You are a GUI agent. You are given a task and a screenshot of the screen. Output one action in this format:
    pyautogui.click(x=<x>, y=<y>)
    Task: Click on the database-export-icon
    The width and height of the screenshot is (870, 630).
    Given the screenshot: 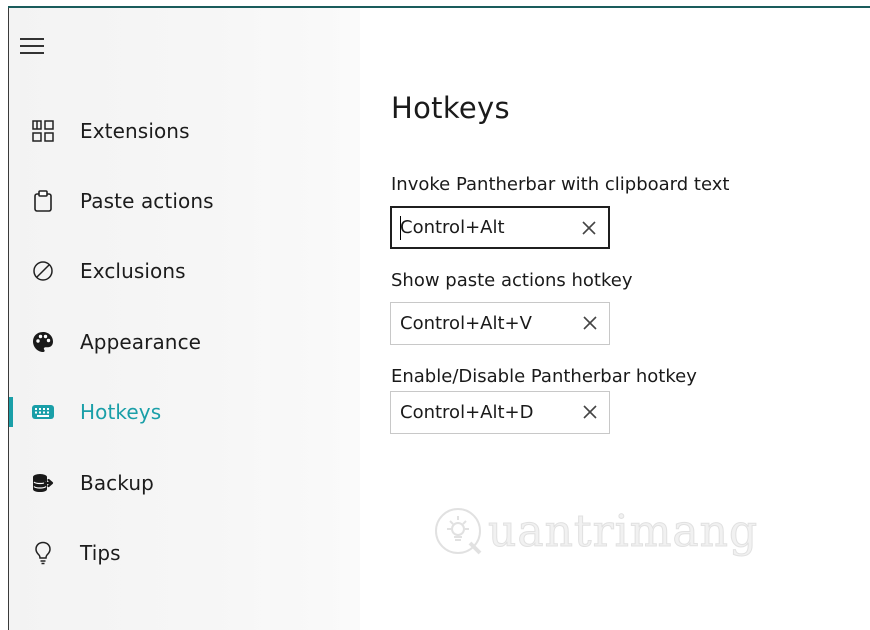 What is the action you would take?
    pyautogui.click(x=43, y=483)
    